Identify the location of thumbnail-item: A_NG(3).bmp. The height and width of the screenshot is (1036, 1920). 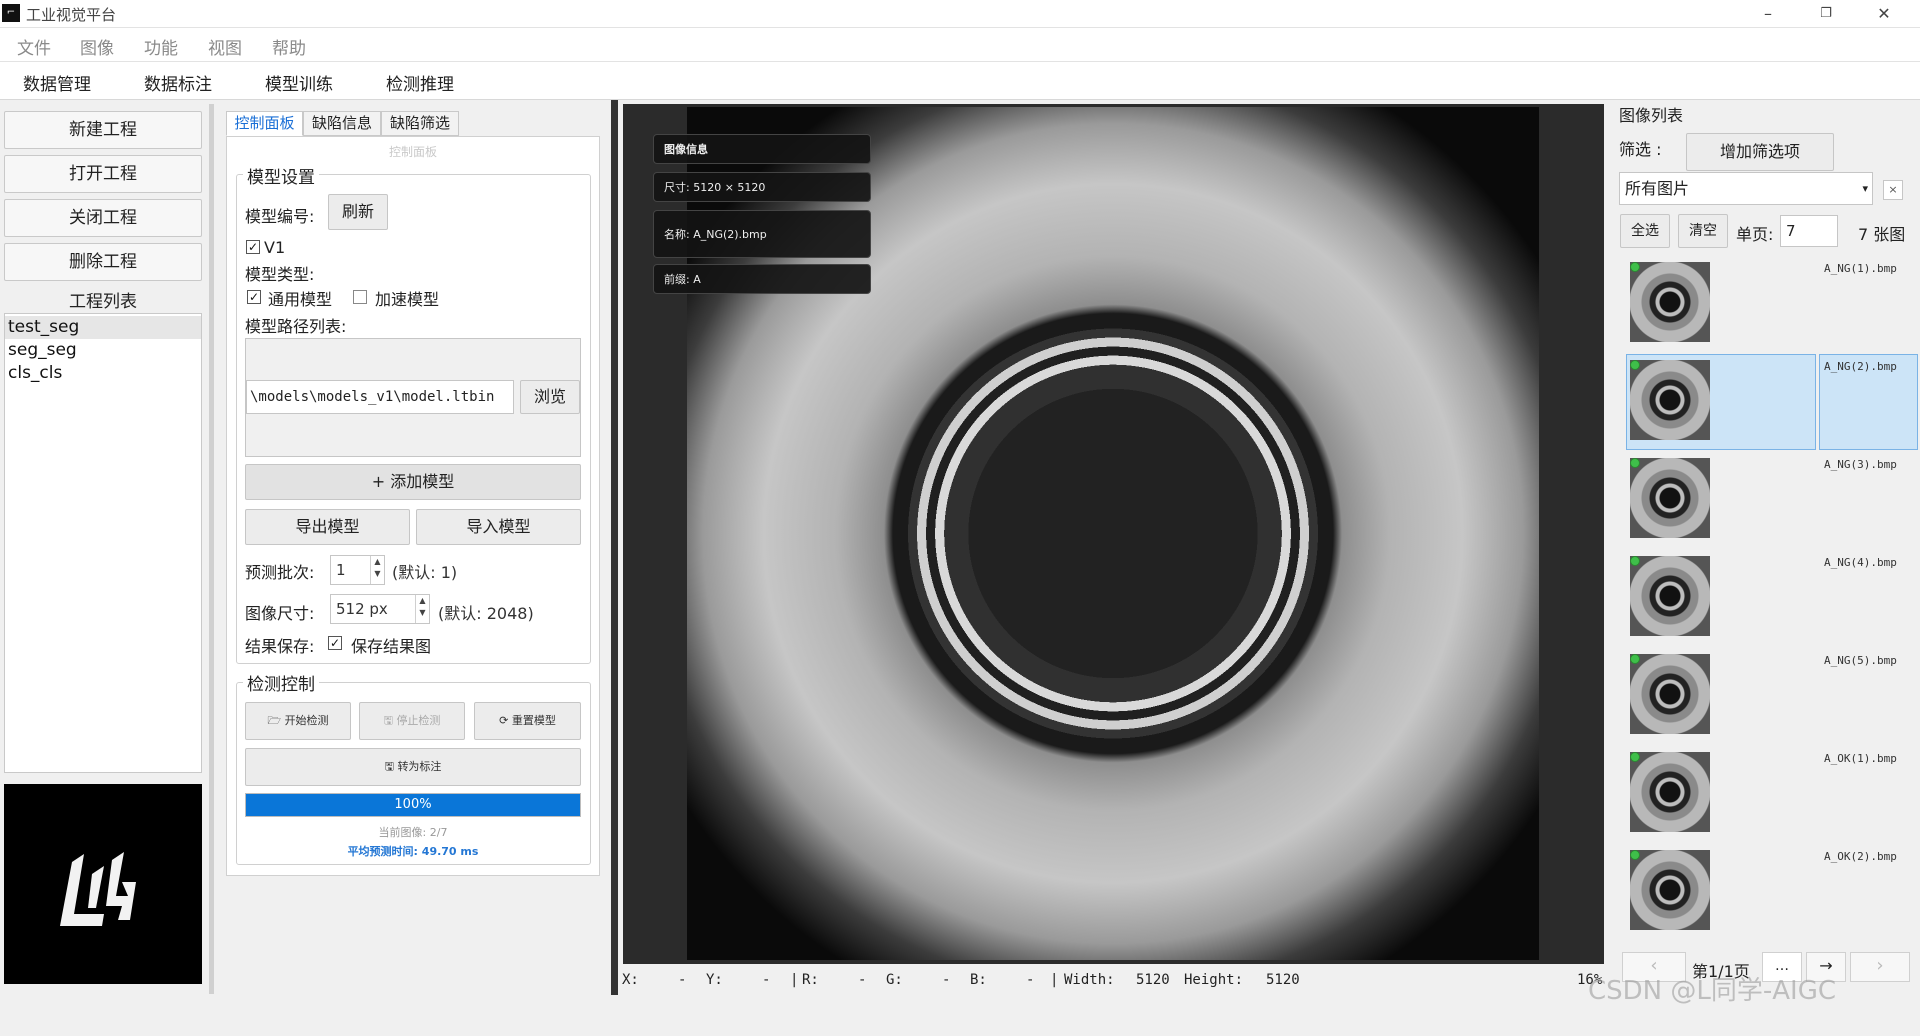
(1772, 500).